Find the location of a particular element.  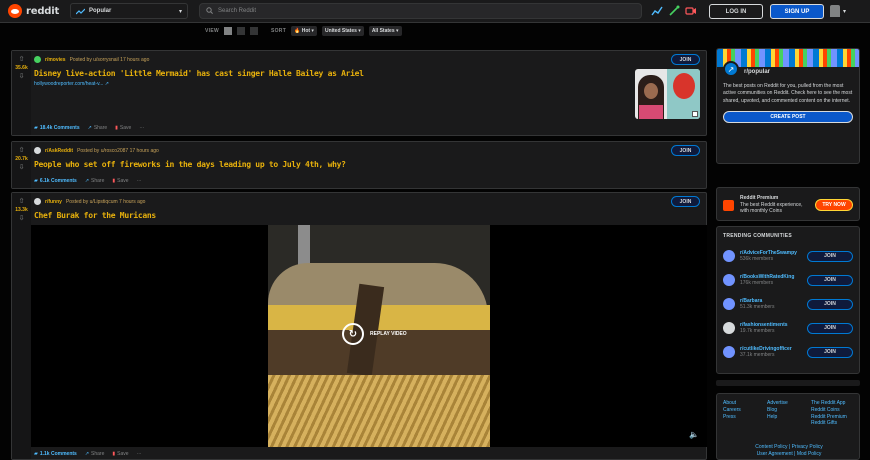

region-dropdown: All States ▾ is located at coordinates (385, 31).